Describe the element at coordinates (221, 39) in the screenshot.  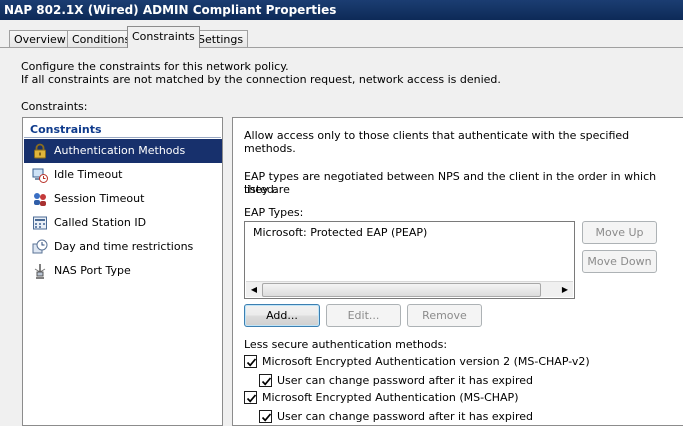
I see `tab-settings: Settings` at that location.